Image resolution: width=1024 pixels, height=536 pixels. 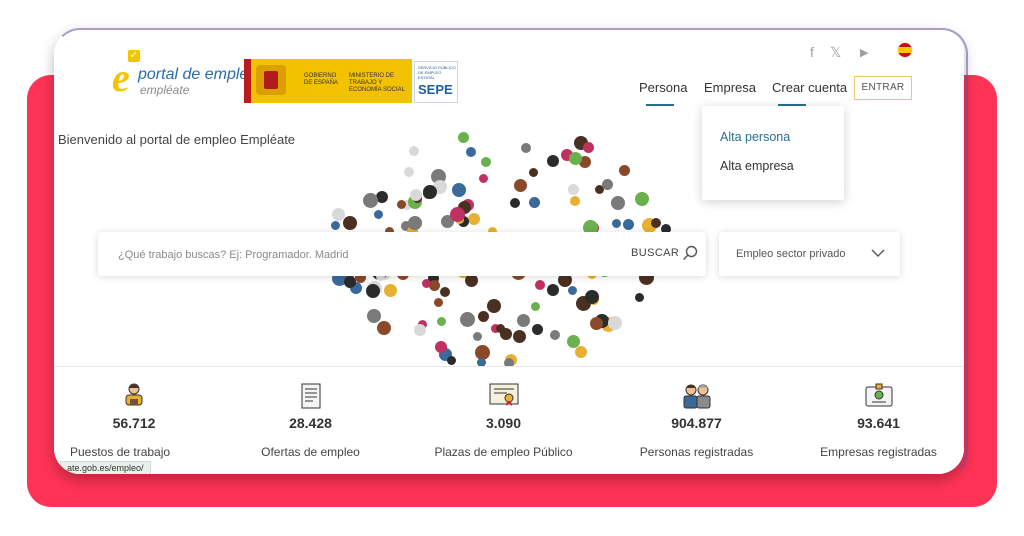 I want to click on company-badge-icon, so click(x=878, y=395).